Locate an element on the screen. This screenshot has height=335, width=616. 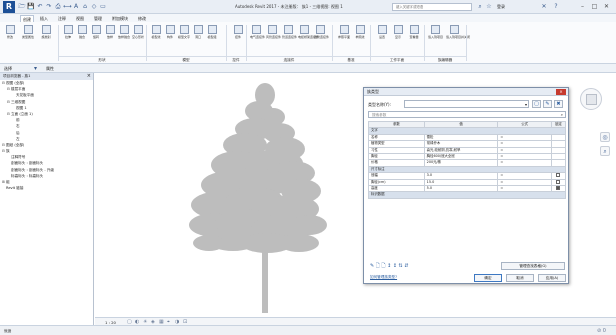
zoom-icon: ⌕ is located at coordinates (605, 151).